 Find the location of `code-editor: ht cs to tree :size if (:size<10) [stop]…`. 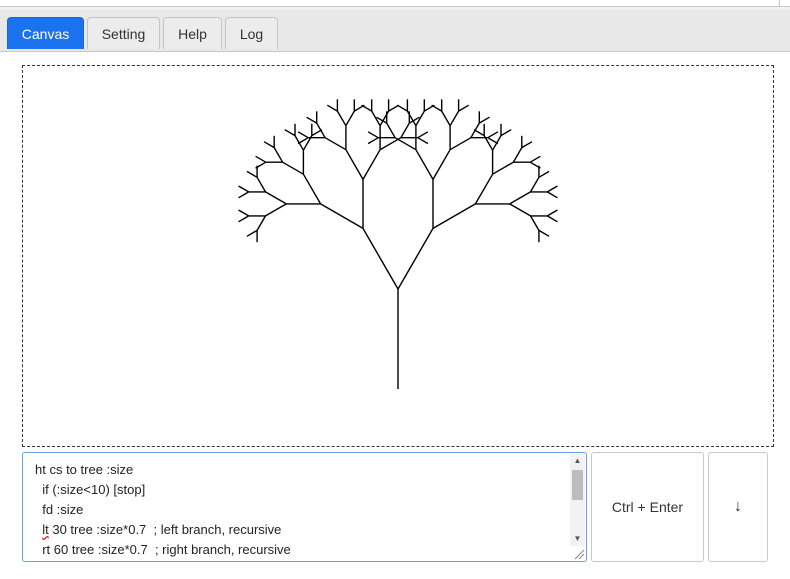

code-editor: ht cs to tree :size if (:size<10) [stop]… is located at coordinates (304, 507).